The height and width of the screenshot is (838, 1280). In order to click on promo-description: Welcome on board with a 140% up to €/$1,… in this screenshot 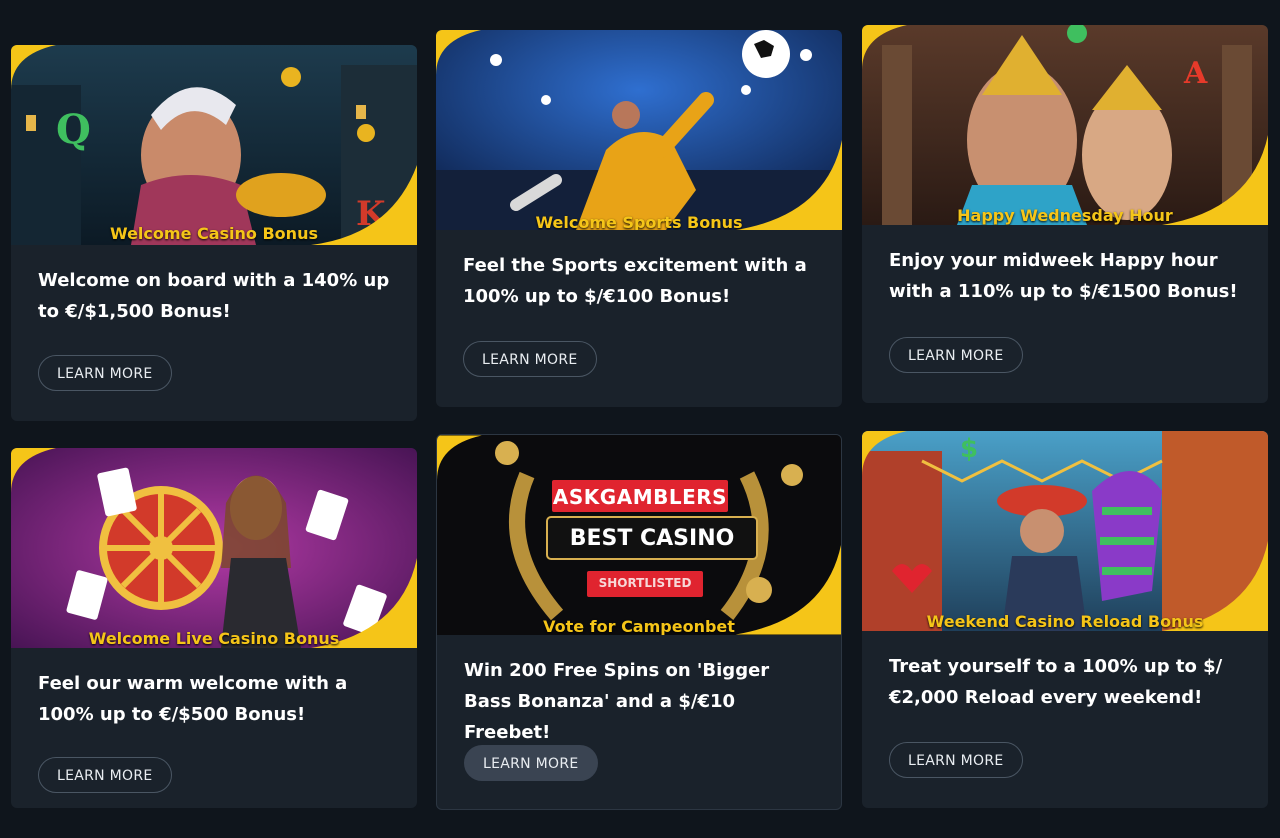, I will do `click(214, 296)`.